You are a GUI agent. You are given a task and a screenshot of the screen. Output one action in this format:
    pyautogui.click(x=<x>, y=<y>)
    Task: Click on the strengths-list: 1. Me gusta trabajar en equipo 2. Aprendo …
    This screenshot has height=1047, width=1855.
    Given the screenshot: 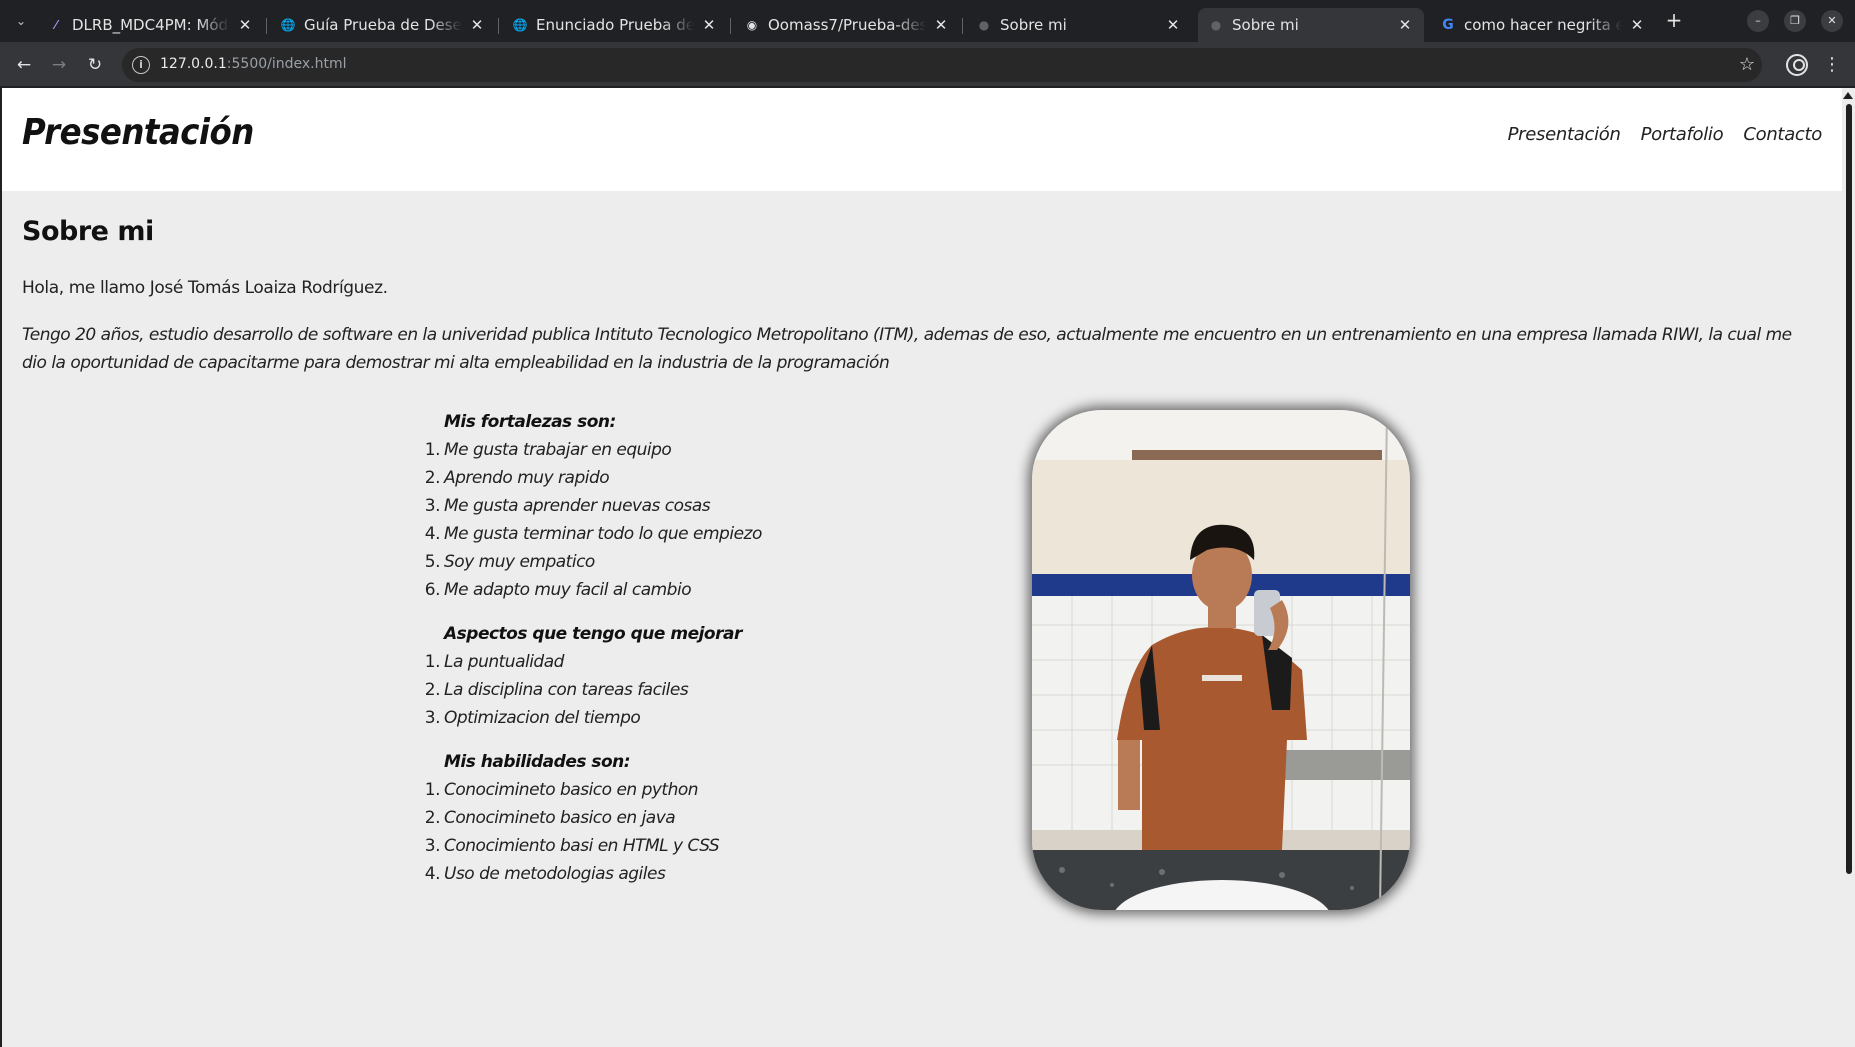 What is the action you would take?
    pyautogui.click(x=602, y=520)
    